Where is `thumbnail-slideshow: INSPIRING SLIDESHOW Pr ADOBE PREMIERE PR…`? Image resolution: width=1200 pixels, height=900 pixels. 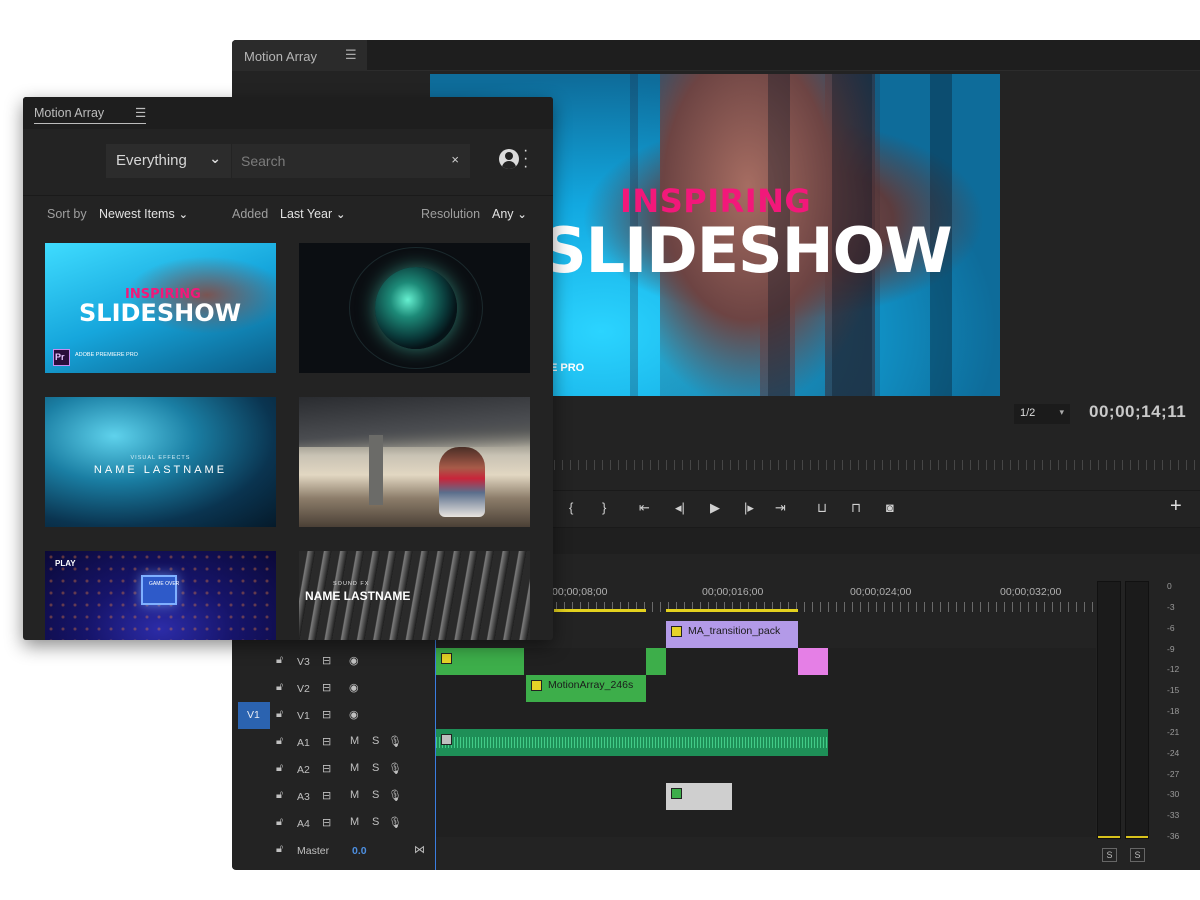 thumbnail-slideshow: INSPIRING SLIDESHOW Pr ADOBE PREMIERE PR… is located at coordinates (160, 308).